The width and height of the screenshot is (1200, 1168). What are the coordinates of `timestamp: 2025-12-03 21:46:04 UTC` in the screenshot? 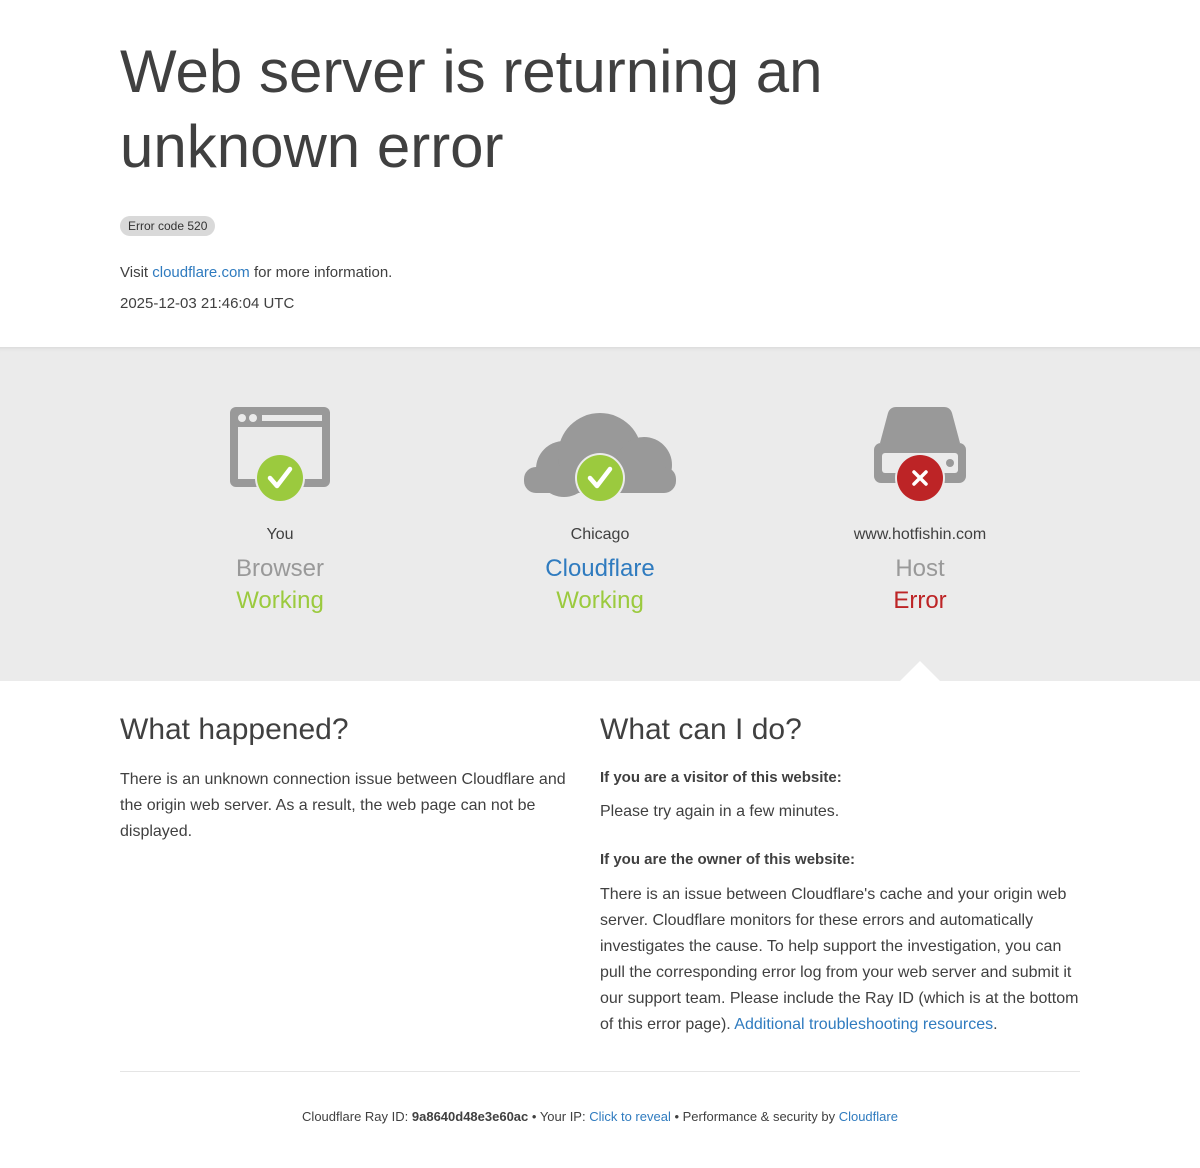 It's located at (207, 303).